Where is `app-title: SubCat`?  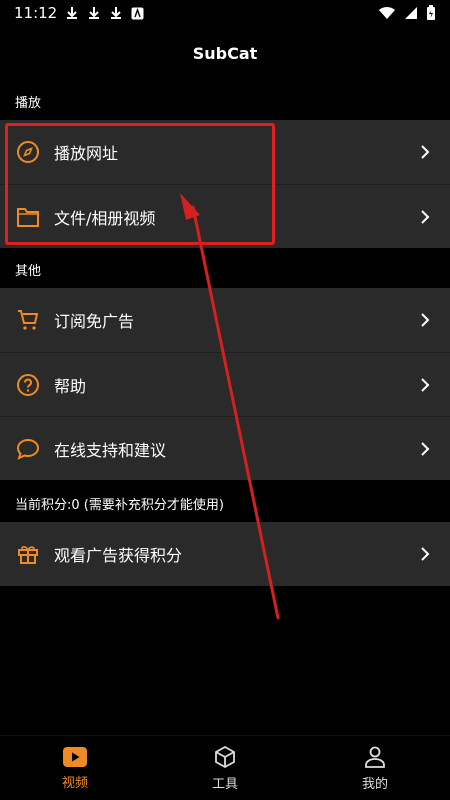
app-title: SubCat is located at coordinates (225, 53).